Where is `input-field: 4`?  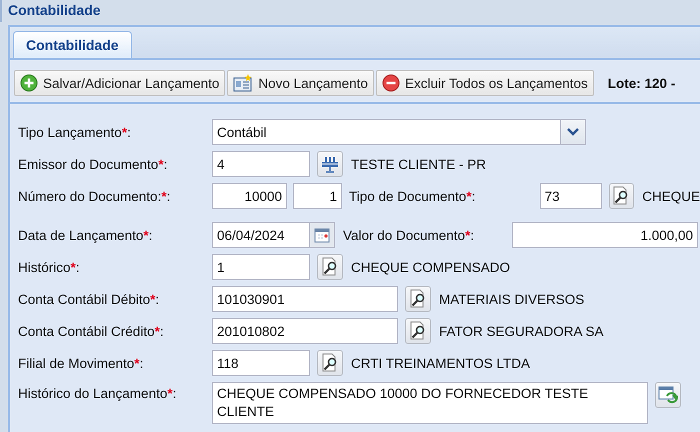 input-field: 4 is located at coordinates (261, 164).